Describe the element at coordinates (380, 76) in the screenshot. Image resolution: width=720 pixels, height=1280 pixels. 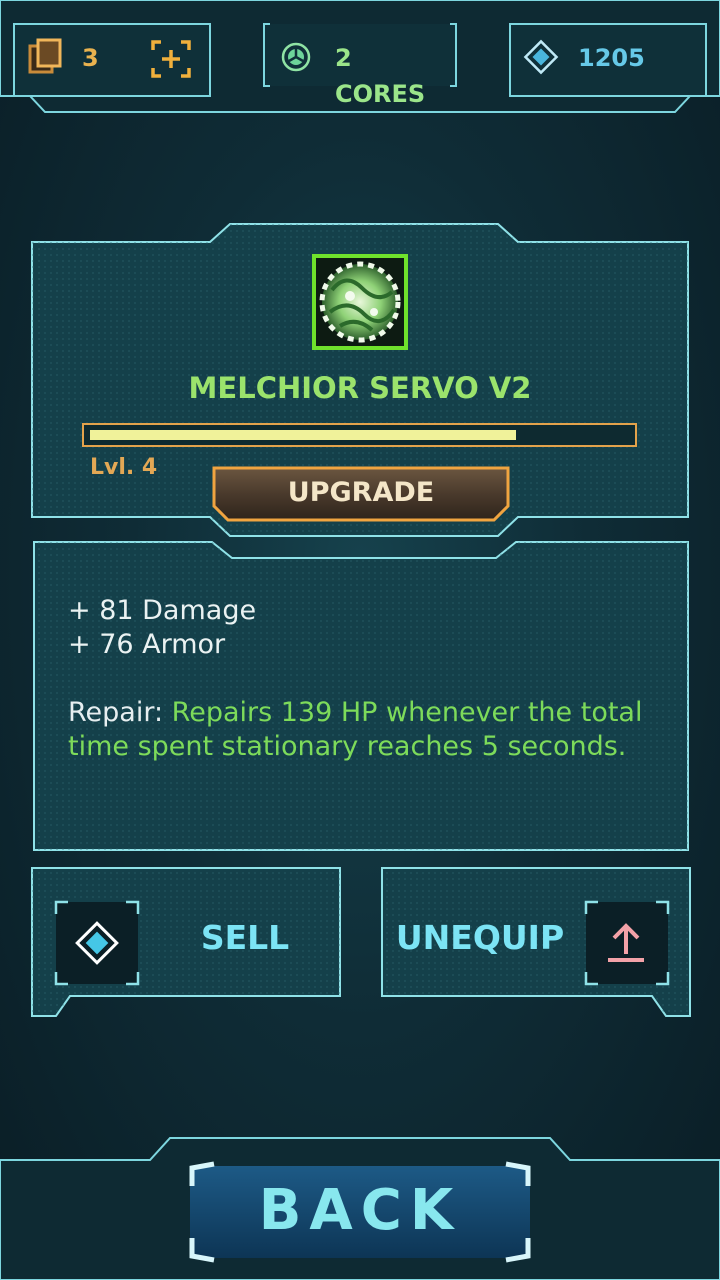
I see `cores-label: 2 CORES` at that location.